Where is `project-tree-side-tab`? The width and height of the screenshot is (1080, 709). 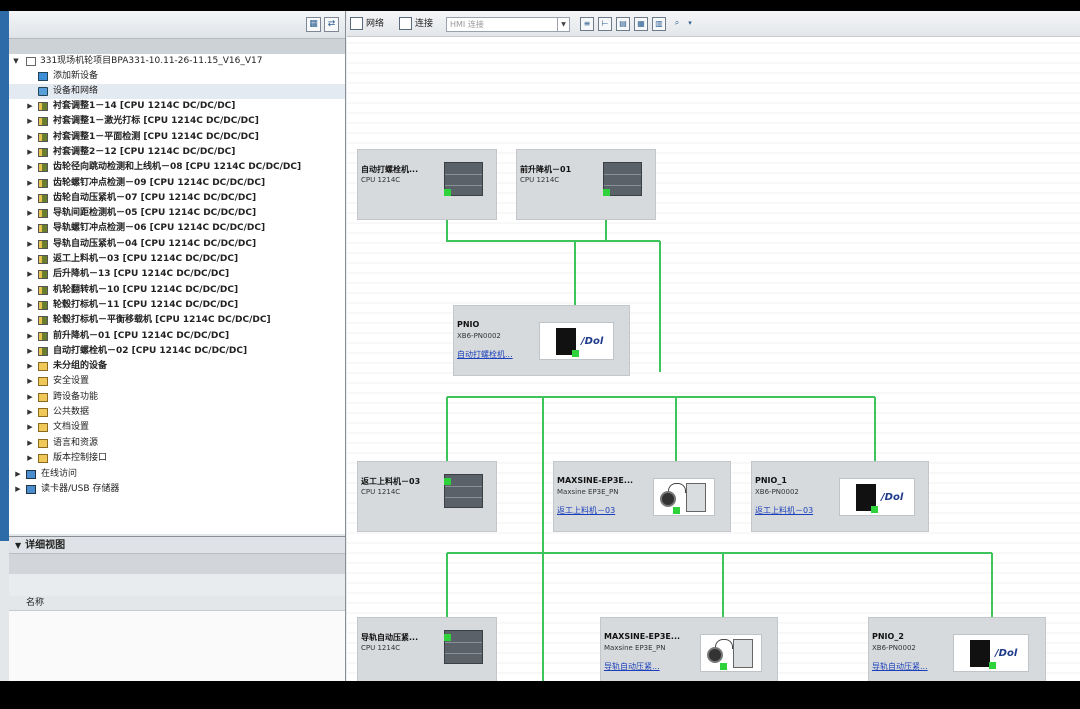
project-tree-side-tab is located at coordinates (4, 276).